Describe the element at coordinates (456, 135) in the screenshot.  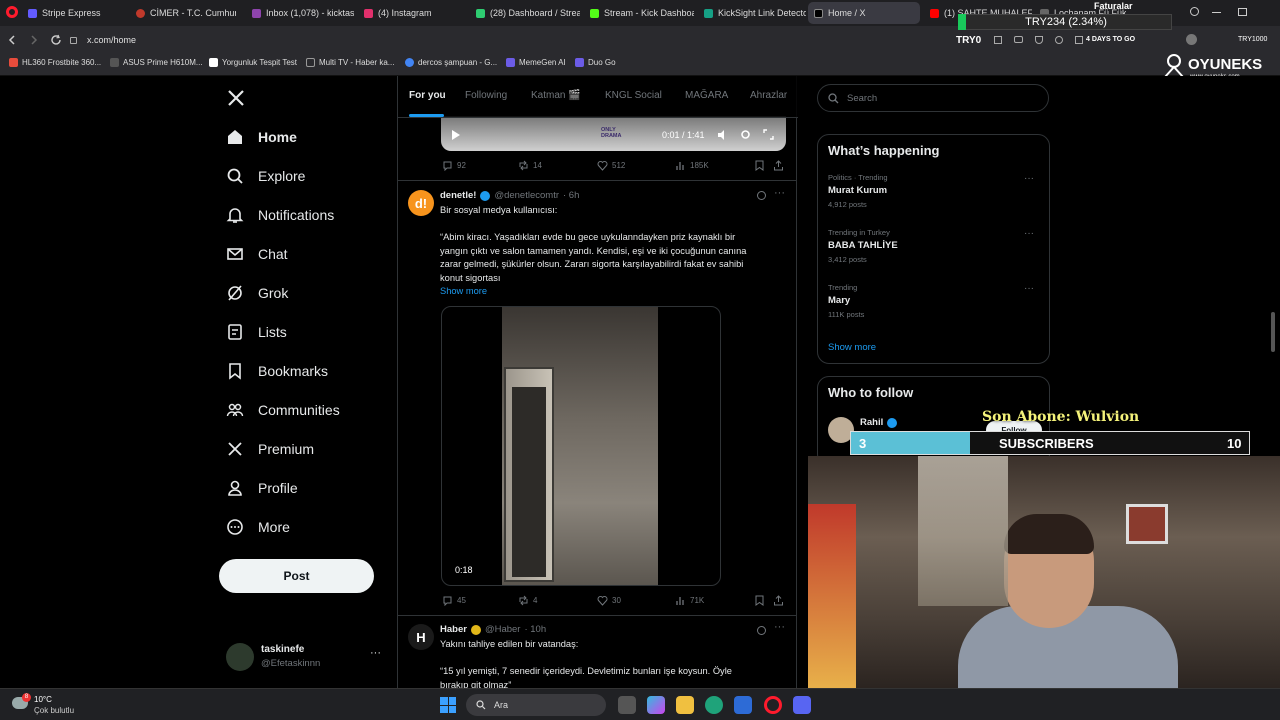
I see `play-icon` at that location.